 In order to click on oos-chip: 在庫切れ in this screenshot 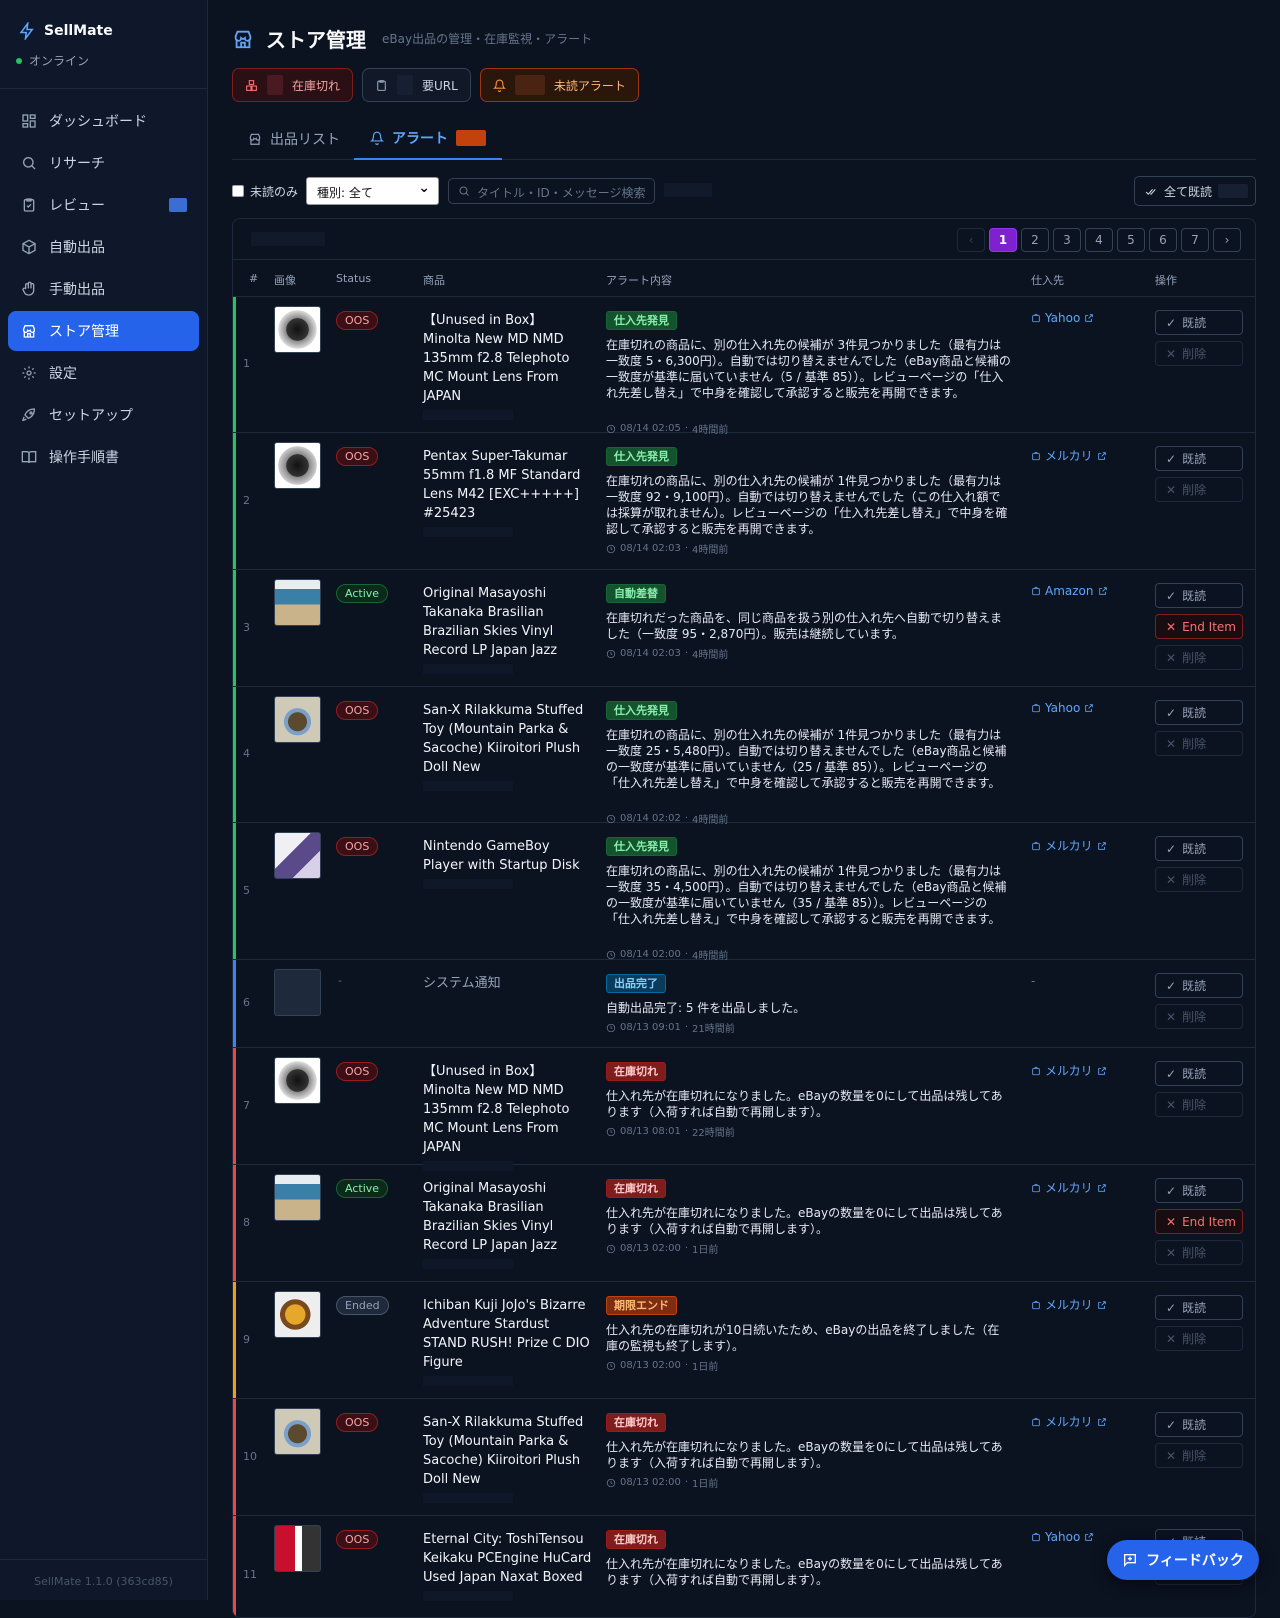, I will do `click(293, 85)`.